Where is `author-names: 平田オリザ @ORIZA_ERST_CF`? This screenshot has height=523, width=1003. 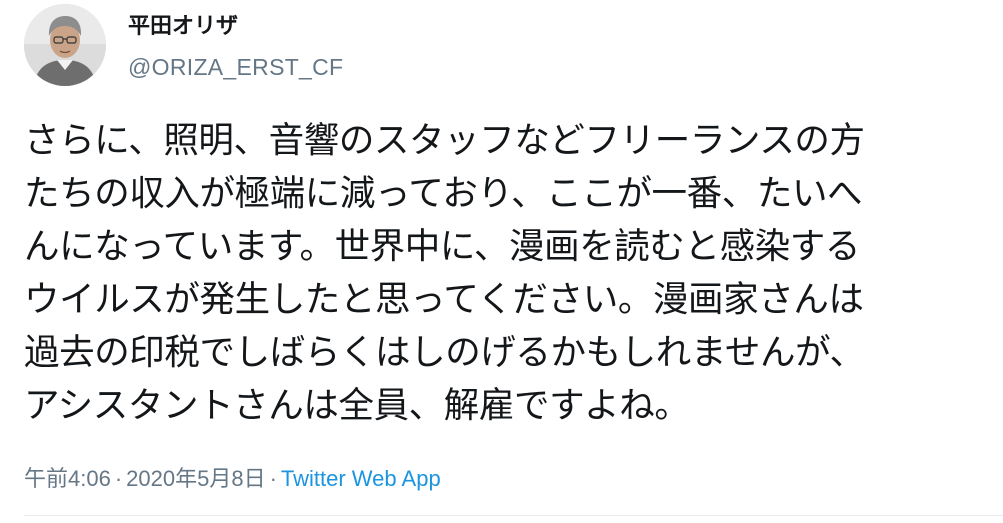 author-names: 平田オリザ @ORIZA_ERST_CF is located at coordinates (235, 47).